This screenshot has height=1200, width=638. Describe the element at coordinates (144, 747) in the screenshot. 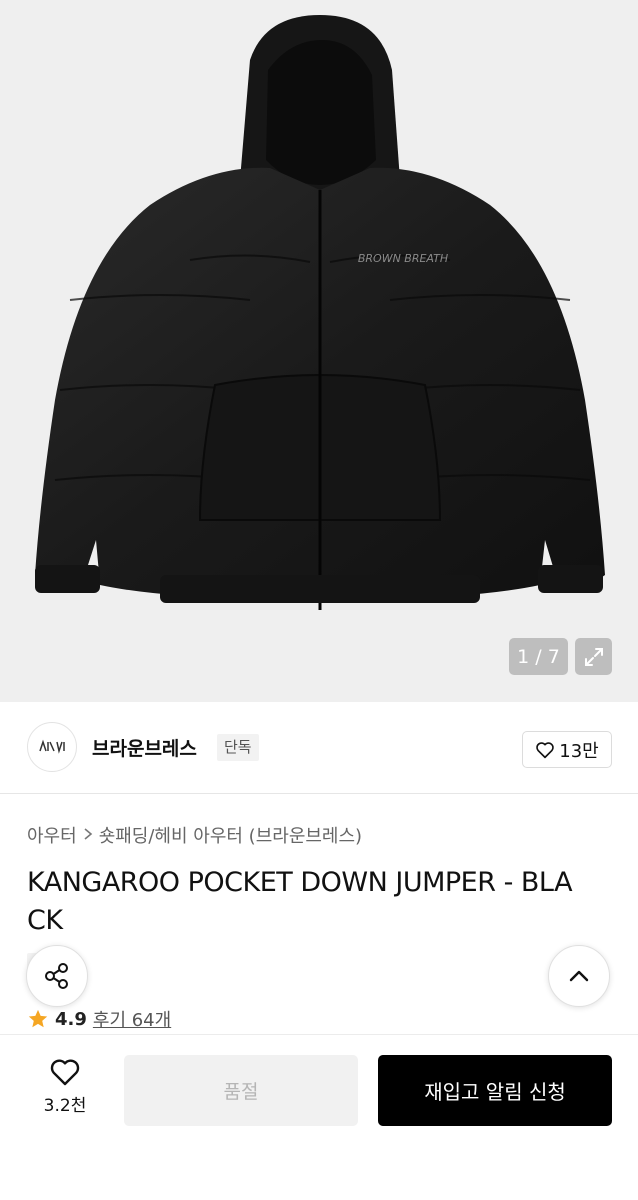

I see `brand-name: 브라운브레스` at that location.